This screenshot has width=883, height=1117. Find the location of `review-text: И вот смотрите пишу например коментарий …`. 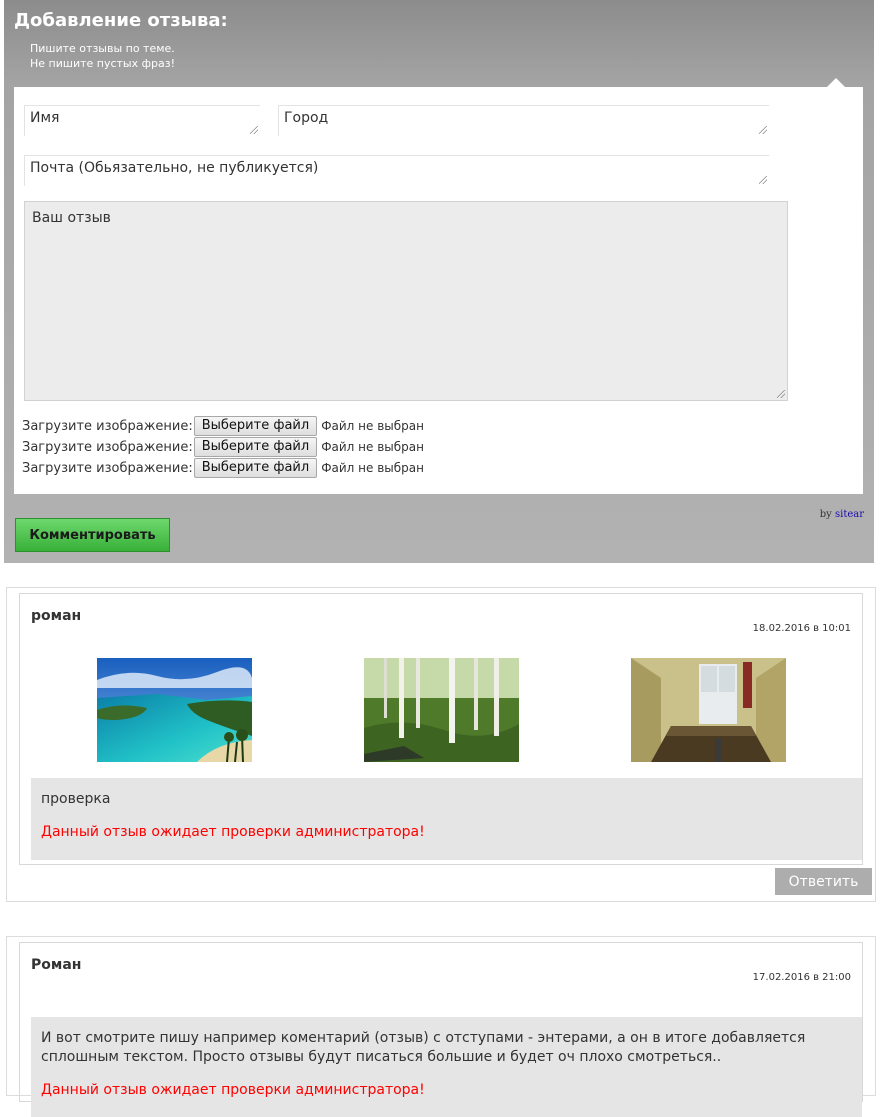

review-text: И вот смотрите пишу например коментарий … is located at coordinates (423, 1047).